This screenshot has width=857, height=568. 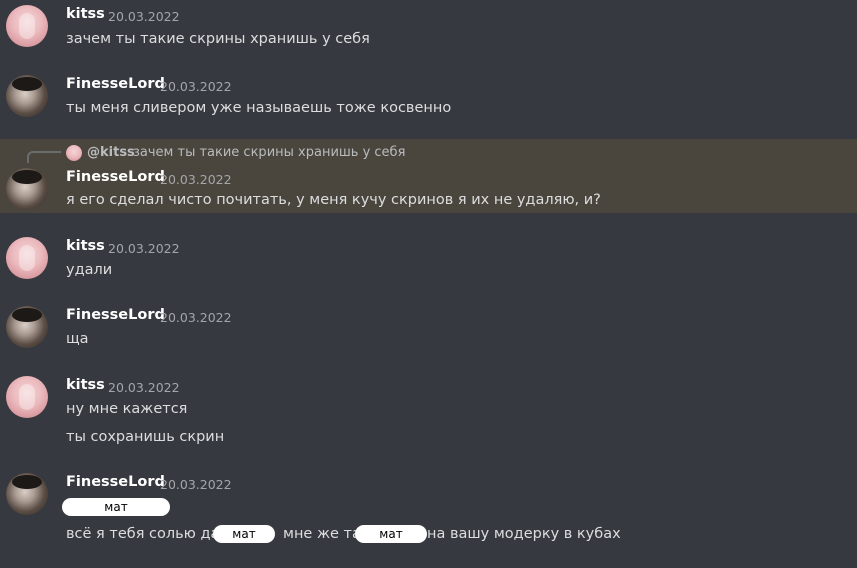 I want to click on message-text: ну мне кажется, so click(x=127, y=409).